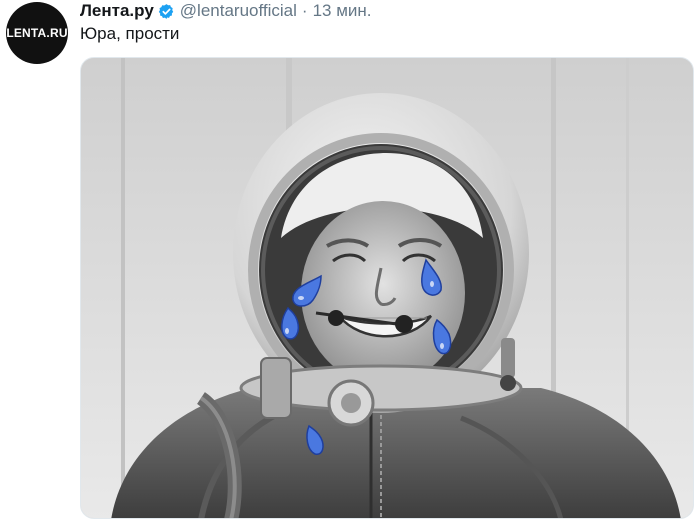 The image size is (700, 523). Describe the element at coordinates (117, 11) in the screenshot. I see `display-name: Лента.ру` at that location.